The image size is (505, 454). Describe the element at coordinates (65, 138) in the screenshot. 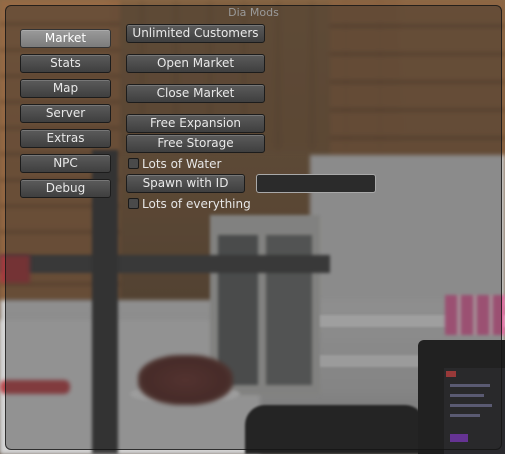

I see `sidebar-item-extras: Extras` at that location.